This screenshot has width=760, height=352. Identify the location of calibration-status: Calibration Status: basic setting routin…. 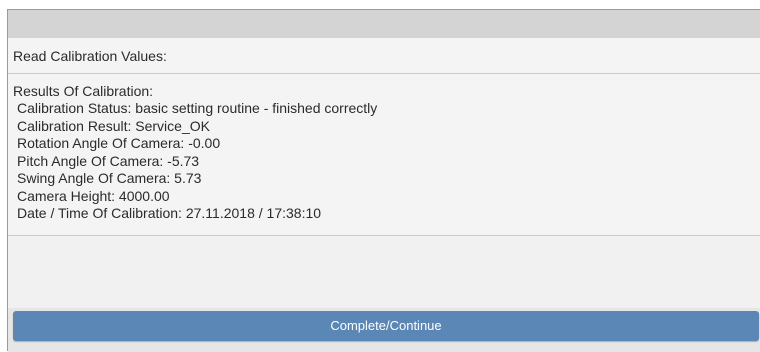
(197, 108).